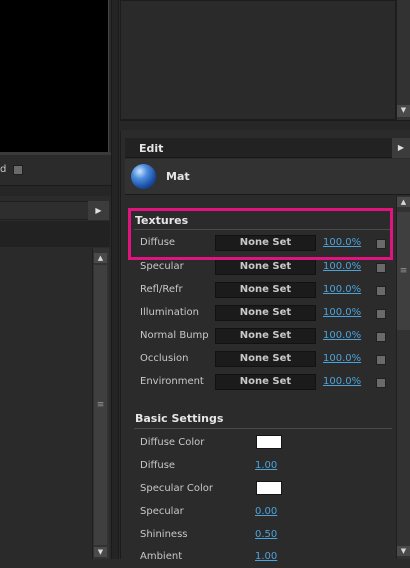 The image size is (410, 568). What do you see at coordinates (18, 170) in the screenshot?
I see `left-checkbox` at bounding box center [18, 170].